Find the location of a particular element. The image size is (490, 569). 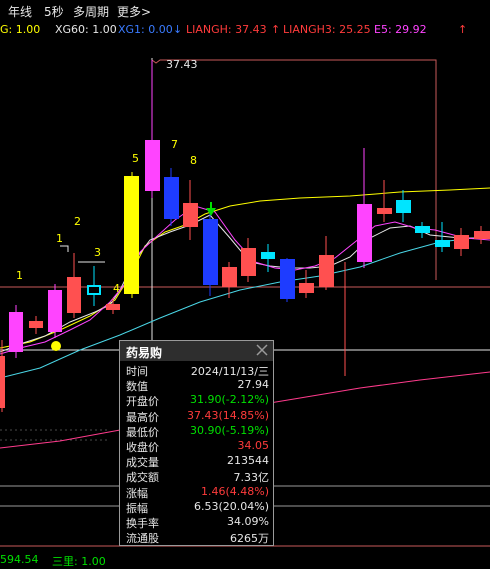

wave-label-2: 2 is located at coordinates (77, 221).